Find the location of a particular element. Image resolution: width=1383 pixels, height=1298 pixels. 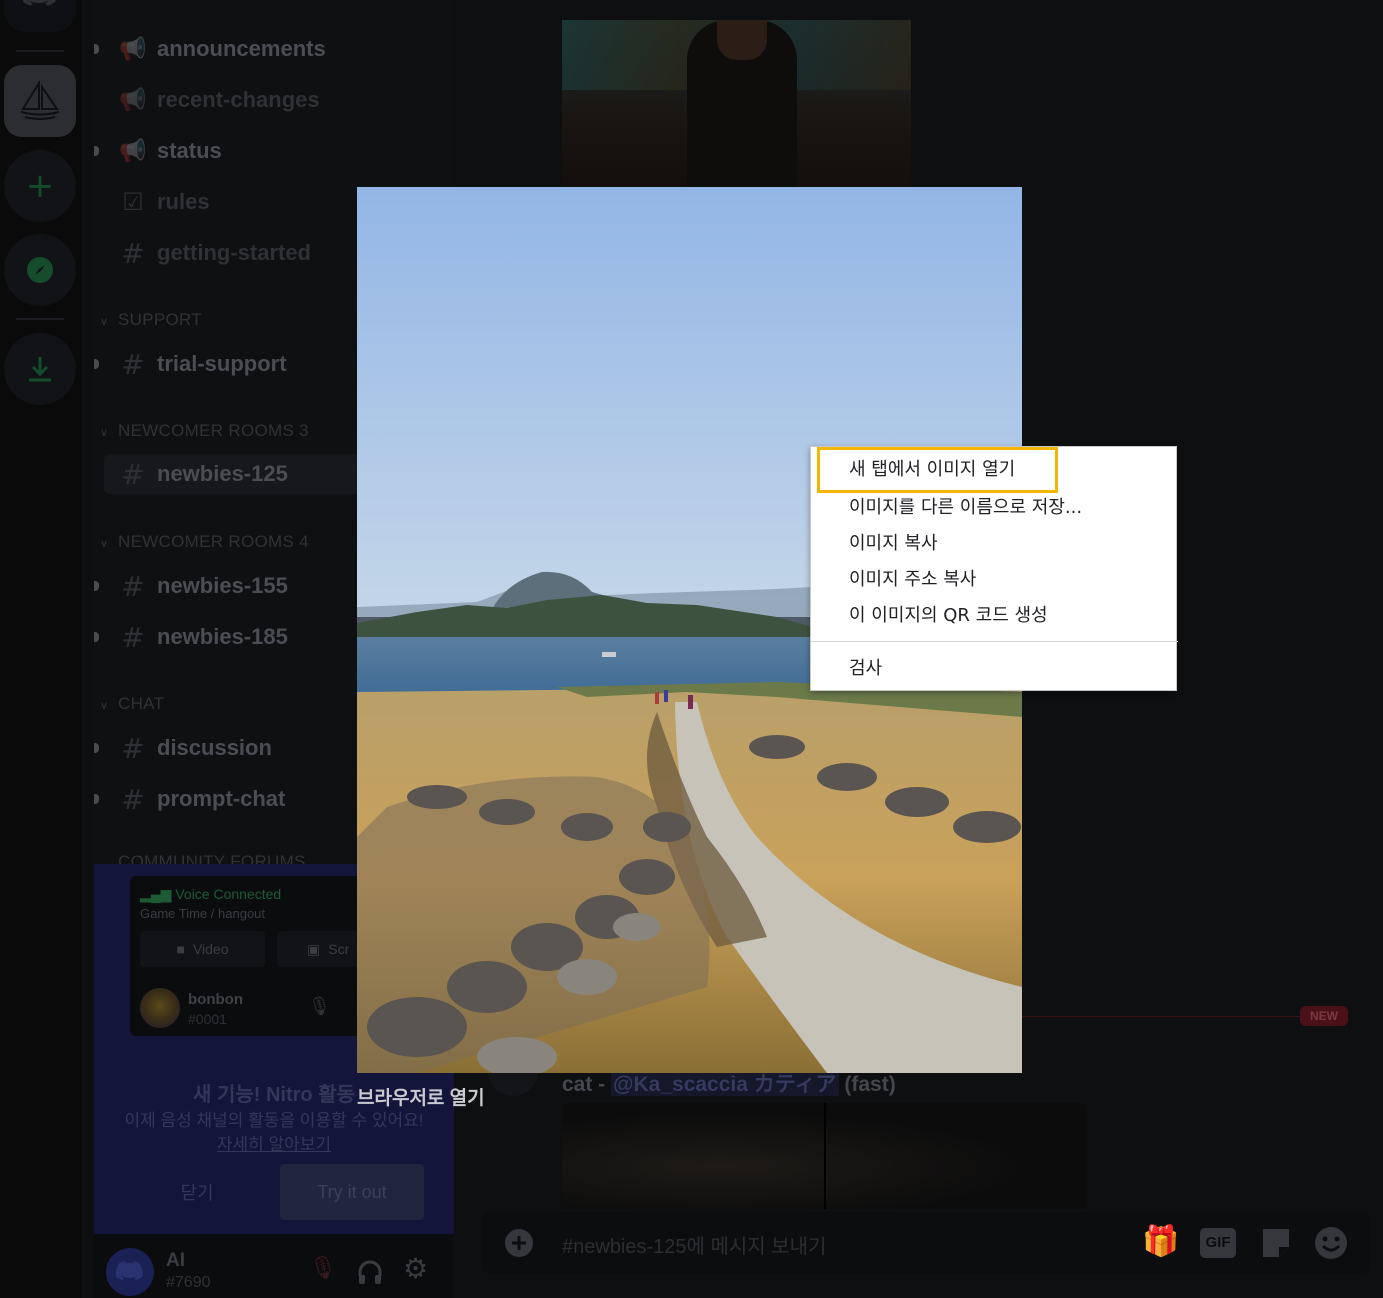

checkbox-icon: ☑ is located at coordinates (133, 202).